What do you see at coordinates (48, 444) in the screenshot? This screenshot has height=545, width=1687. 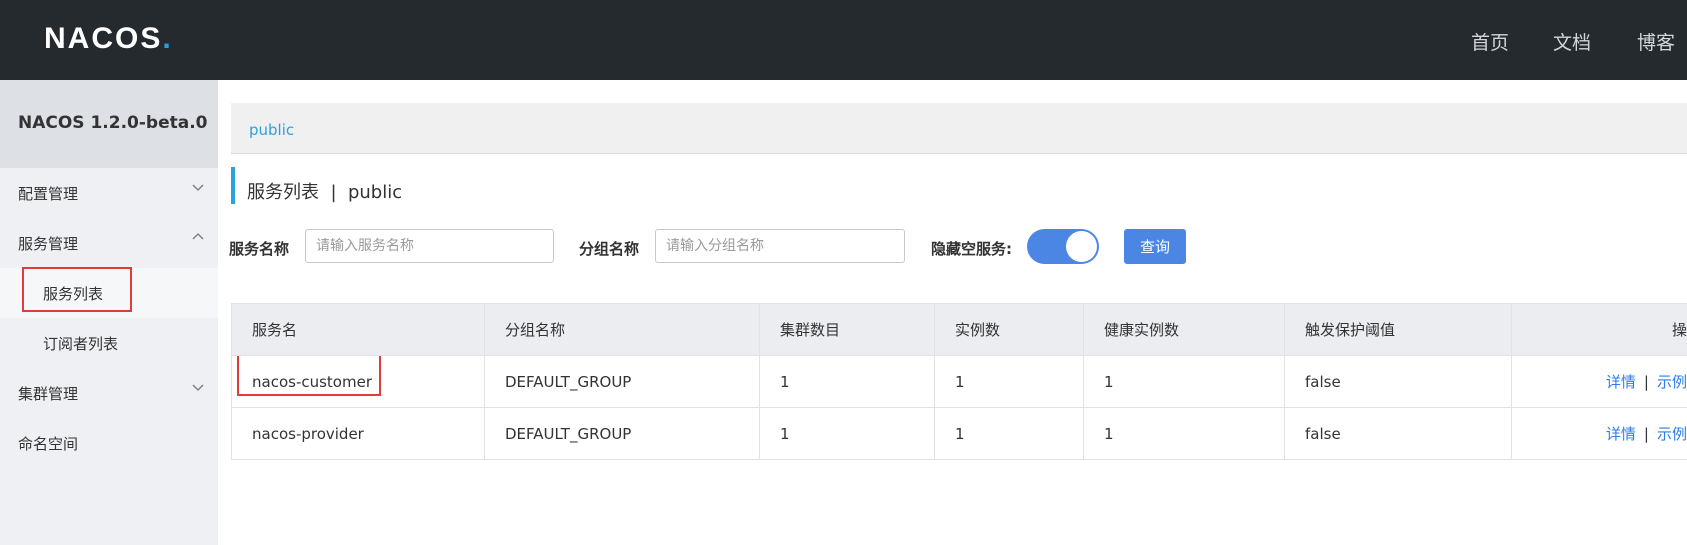 I see `sidebar-item-label: 命名空间` at bounding box center [48, 444].